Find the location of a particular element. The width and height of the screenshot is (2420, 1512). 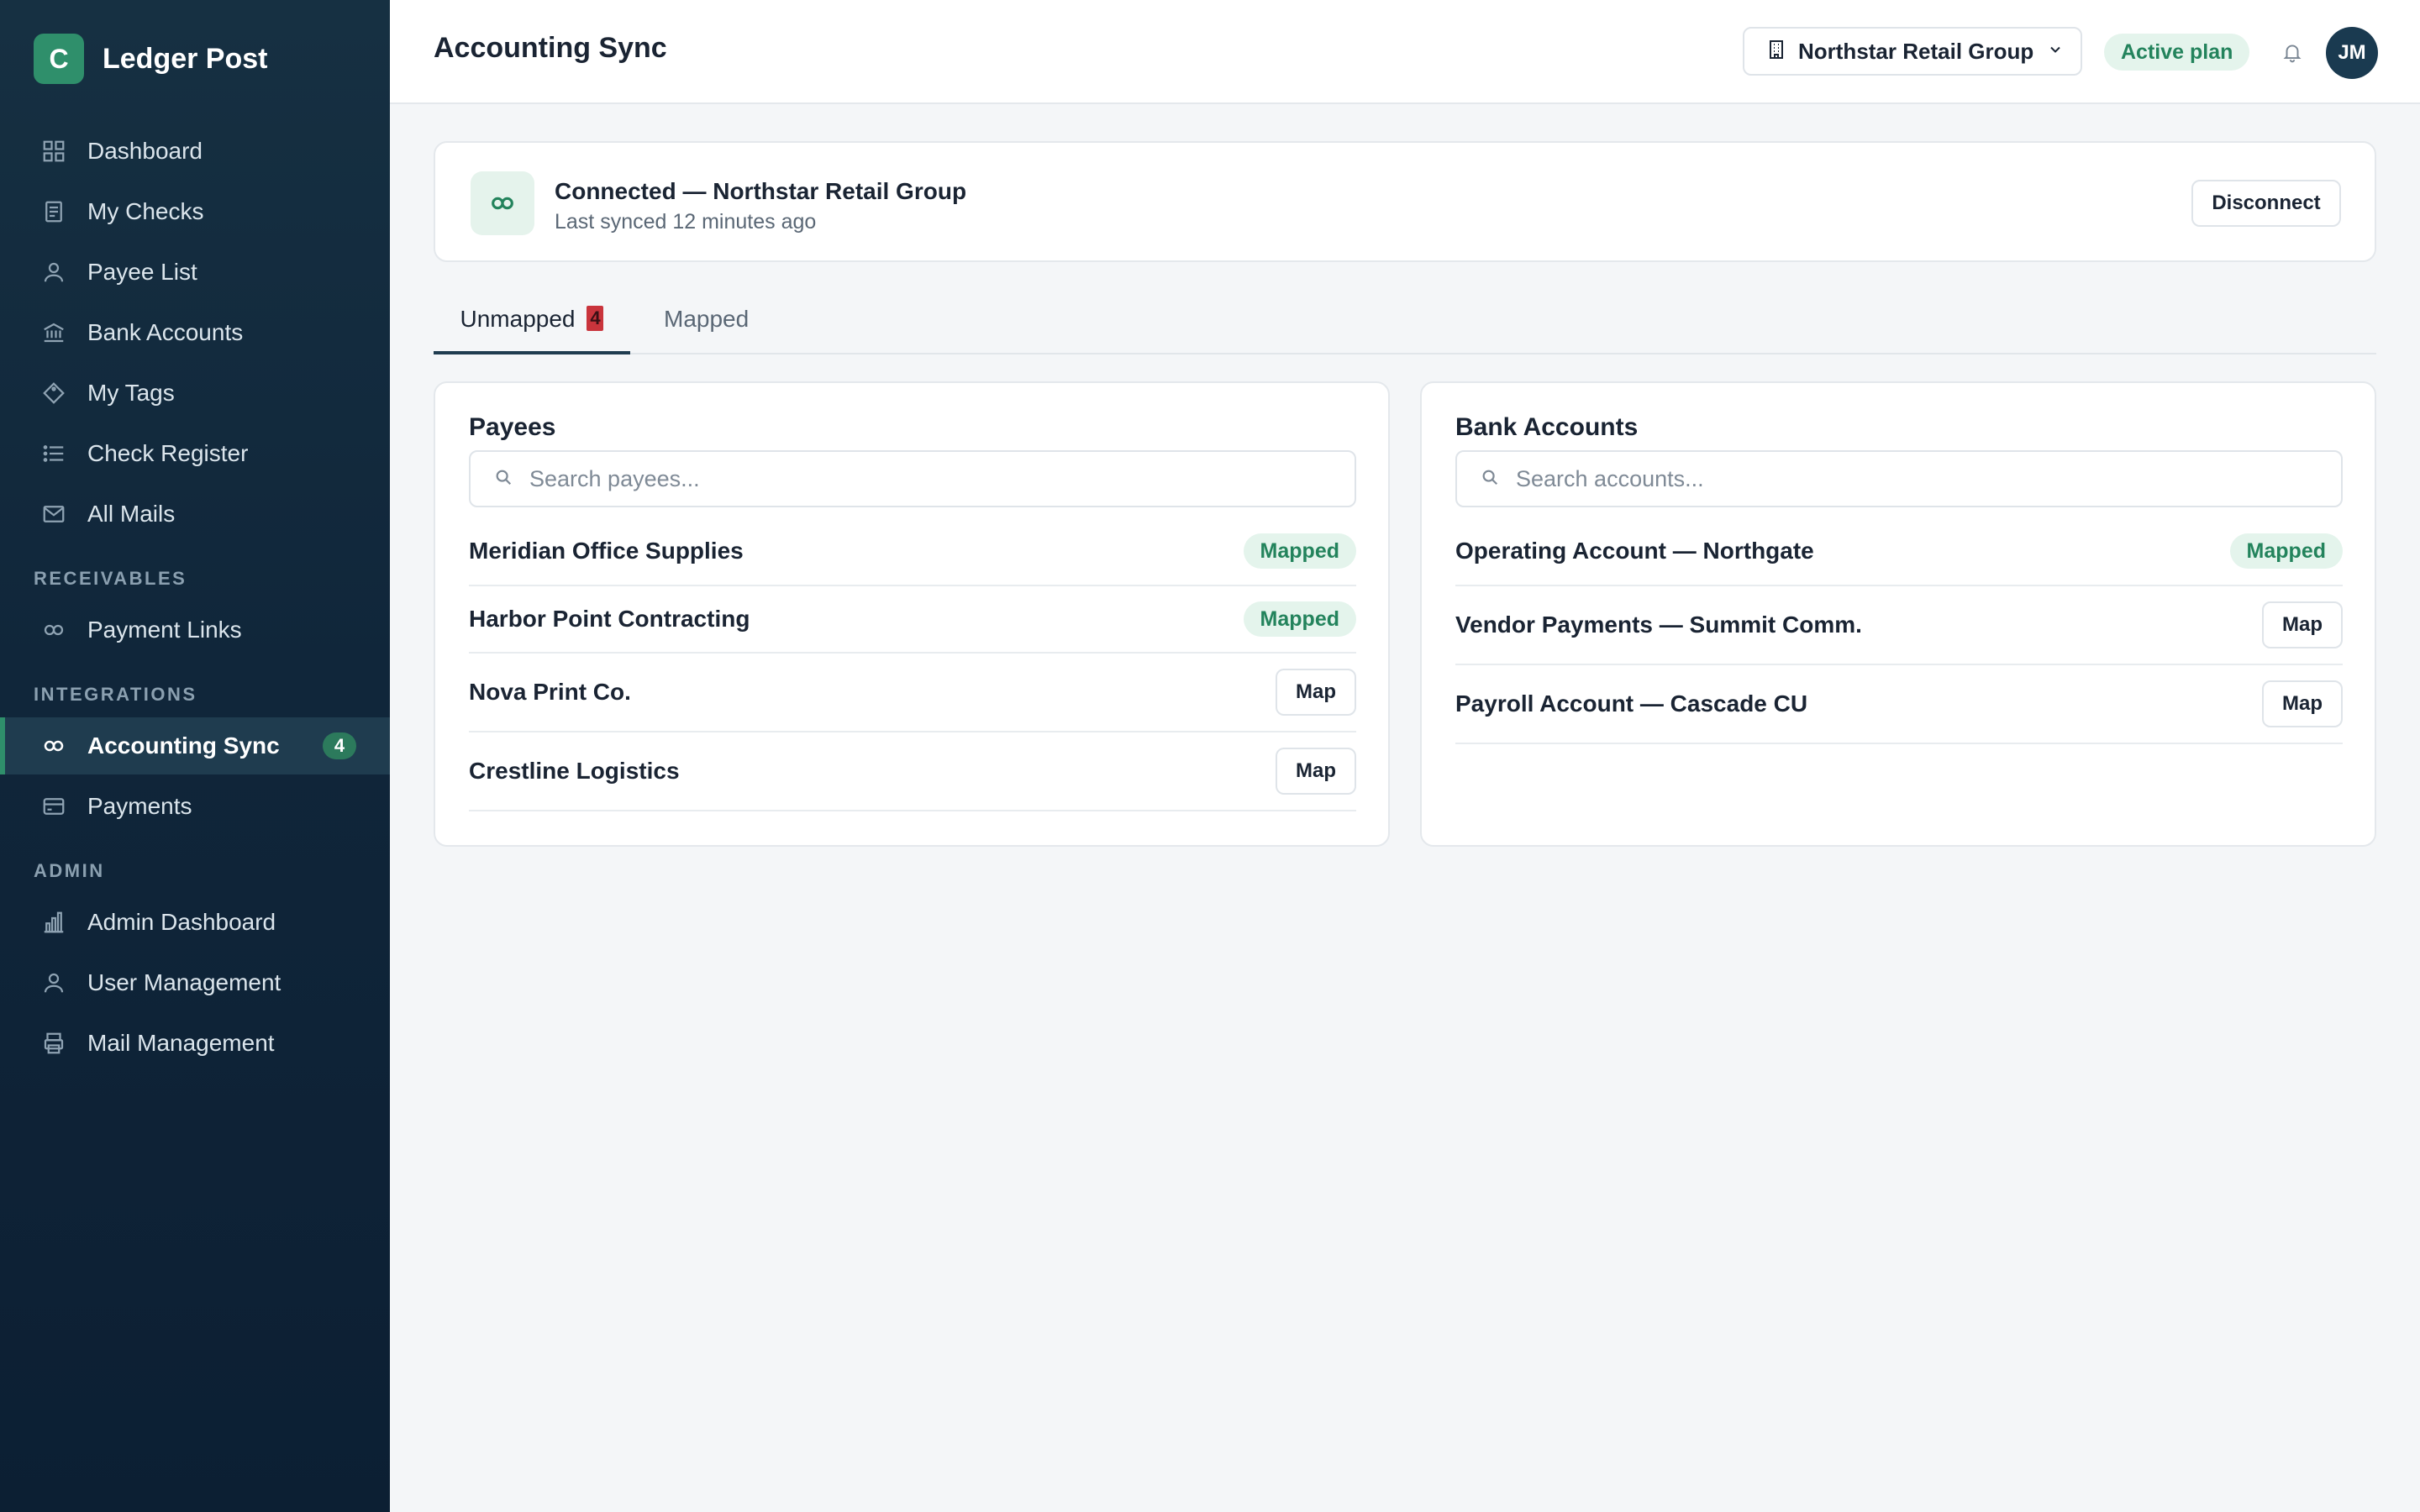

sidebar-item-payee-list: Payee List is located at coordinates (195, 272).